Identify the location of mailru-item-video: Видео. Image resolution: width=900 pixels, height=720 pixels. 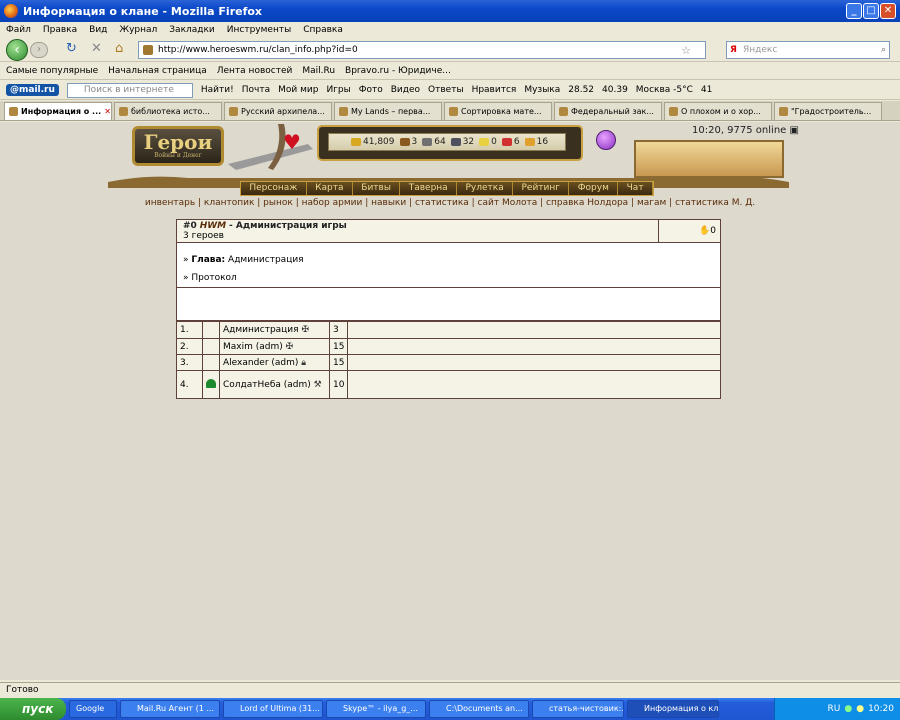
(405, 90).